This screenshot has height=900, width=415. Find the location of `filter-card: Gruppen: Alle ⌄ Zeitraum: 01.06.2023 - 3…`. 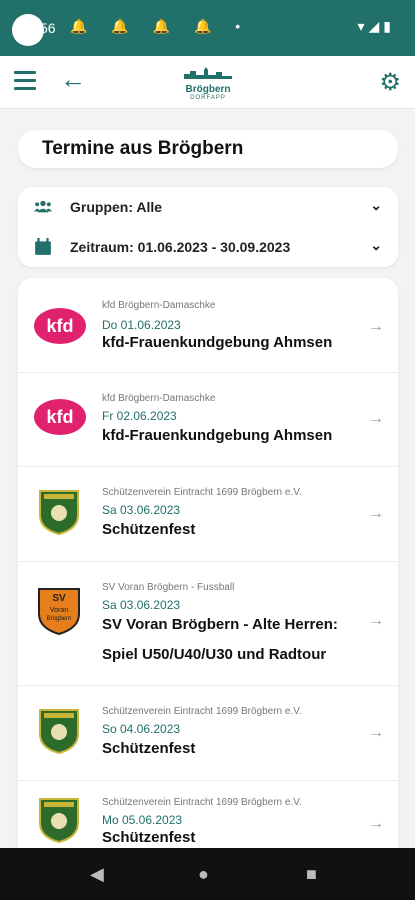

filter-card: Gruppen: Alle ⌄ Zeitraum: 01.06.2023 - 3… is located at coordinates (208, 227).